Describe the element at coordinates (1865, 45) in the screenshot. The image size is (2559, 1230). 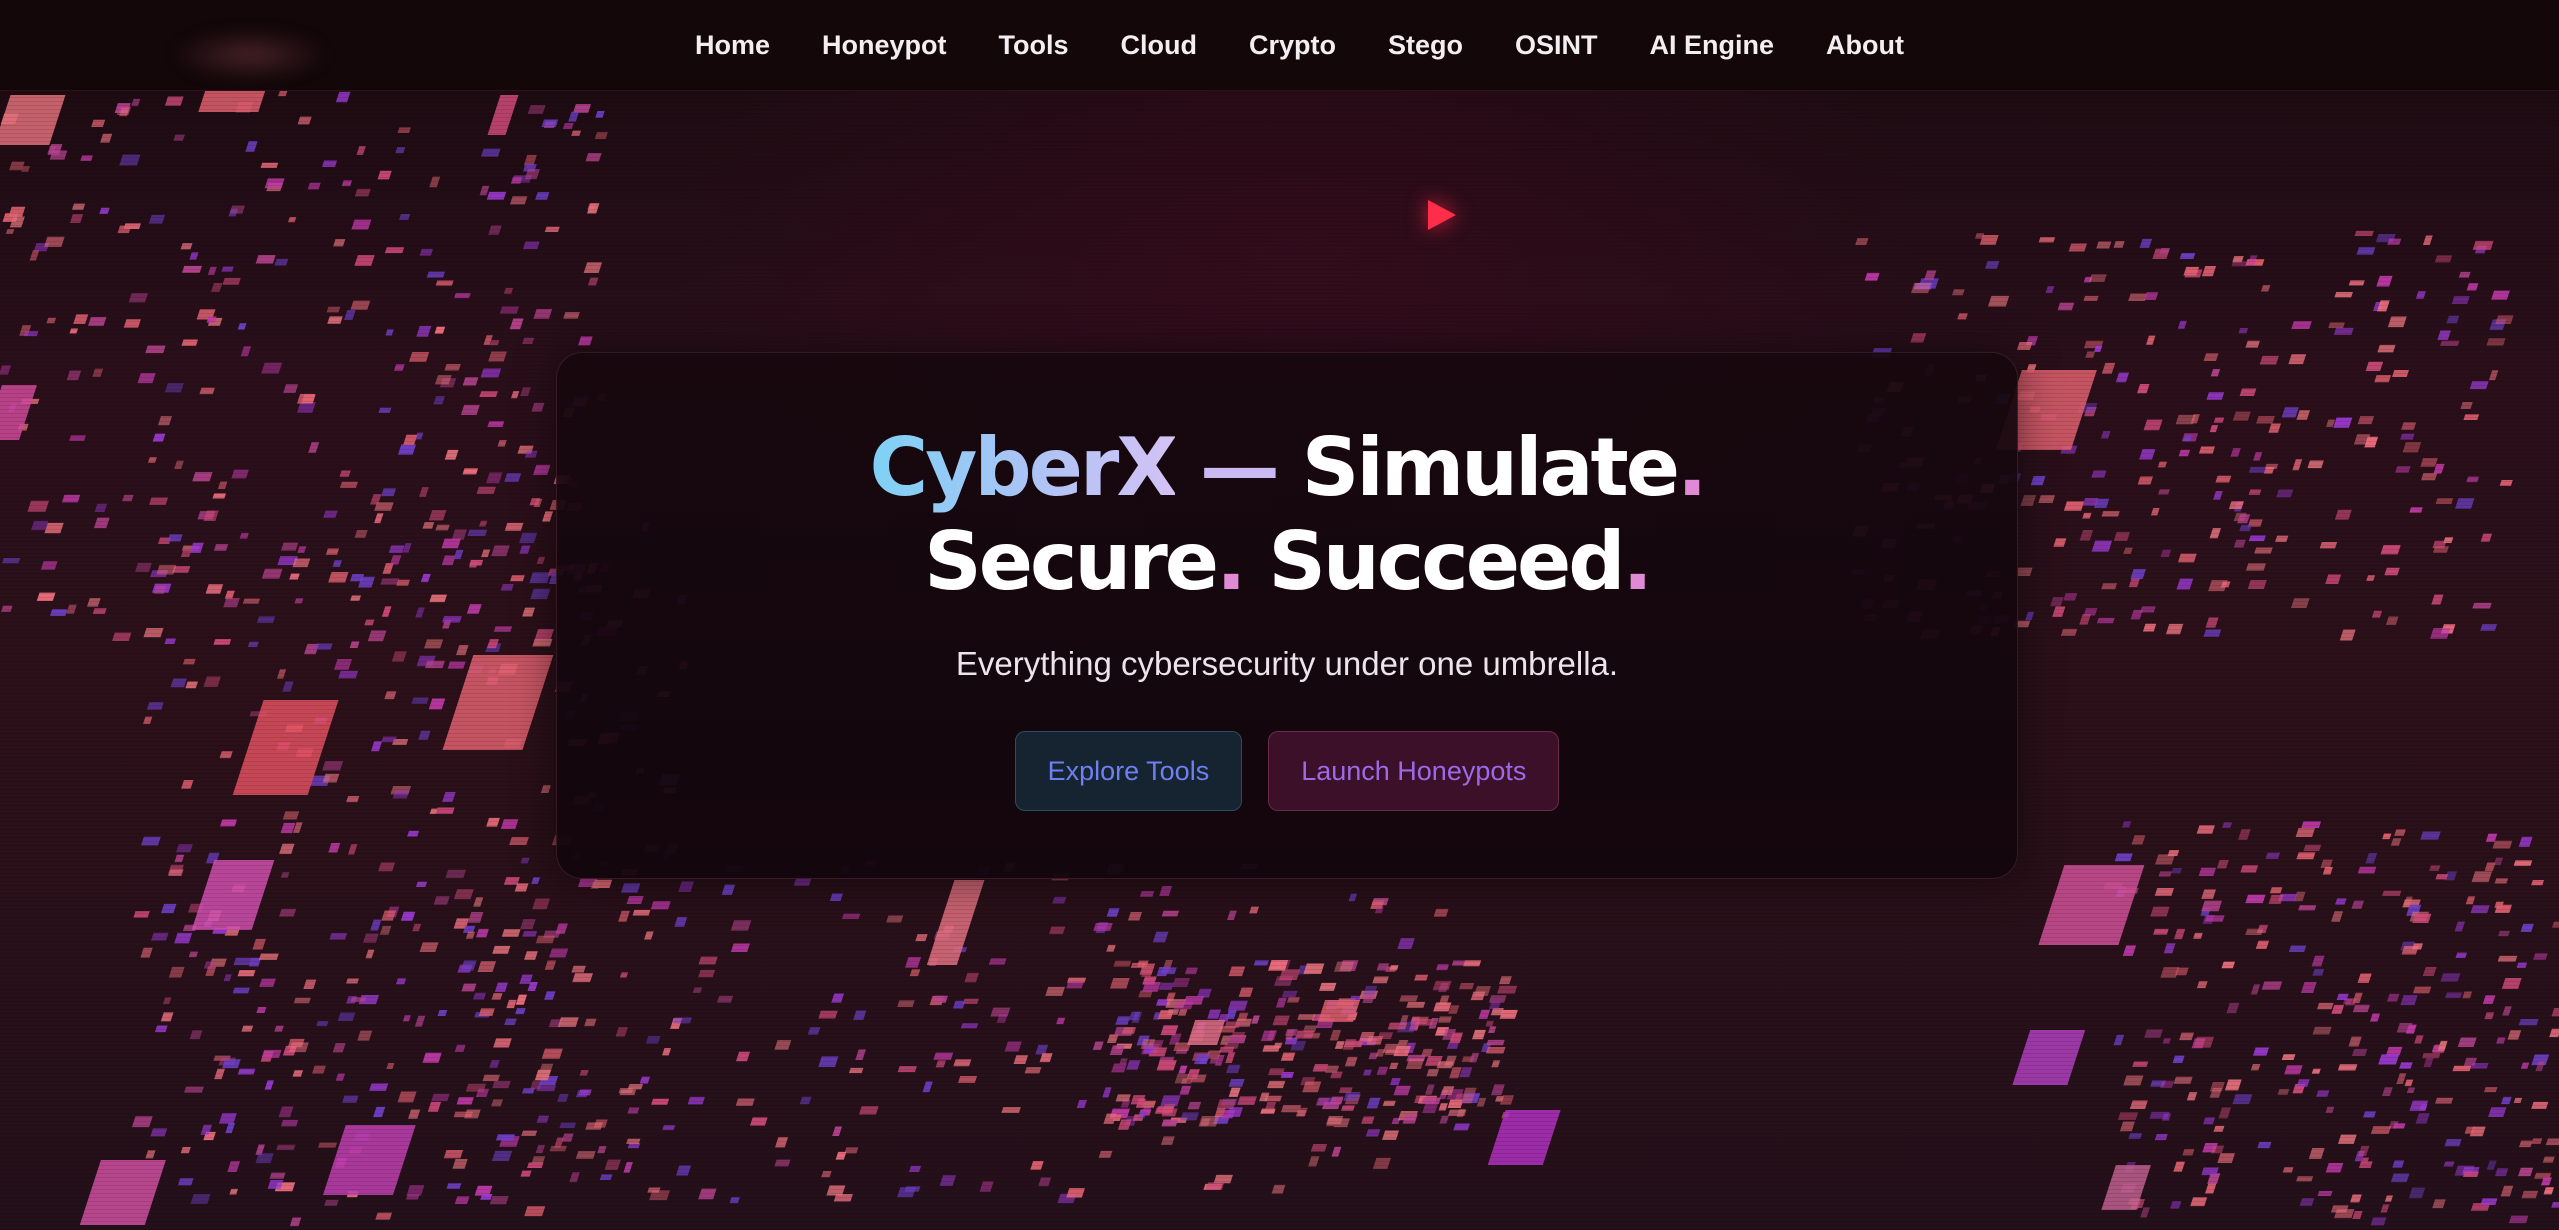
I see `nav-item-about: About` at that location.